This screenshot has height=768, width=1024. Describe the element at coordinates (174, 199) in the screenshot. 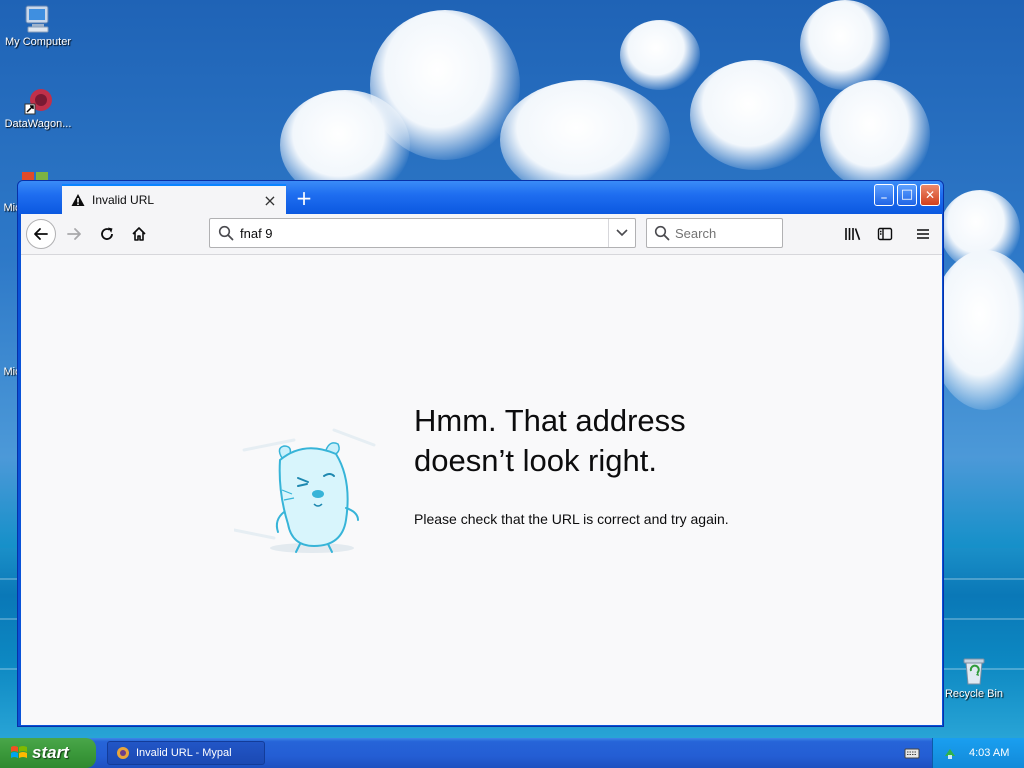

I see `tab-invalid-url: Invalid URL ×` at that location.